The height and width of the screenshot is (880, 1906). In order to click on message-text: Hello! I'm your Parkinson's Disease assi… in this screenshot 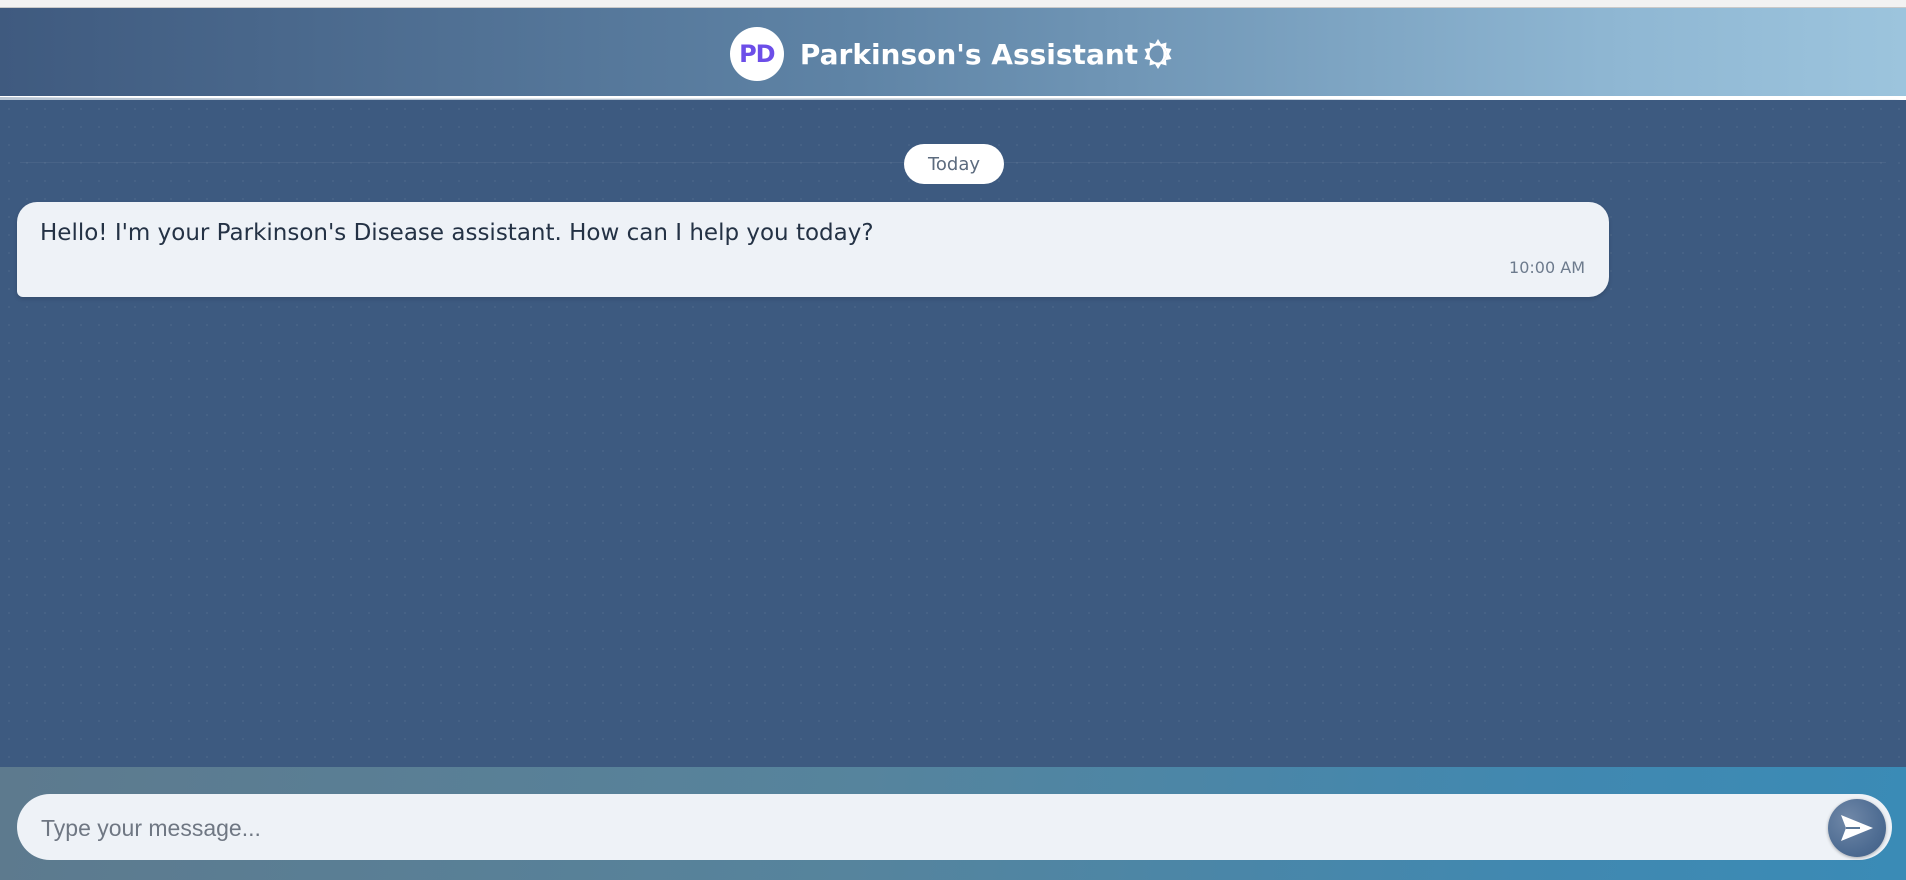, I will do `click(457, 233)`.